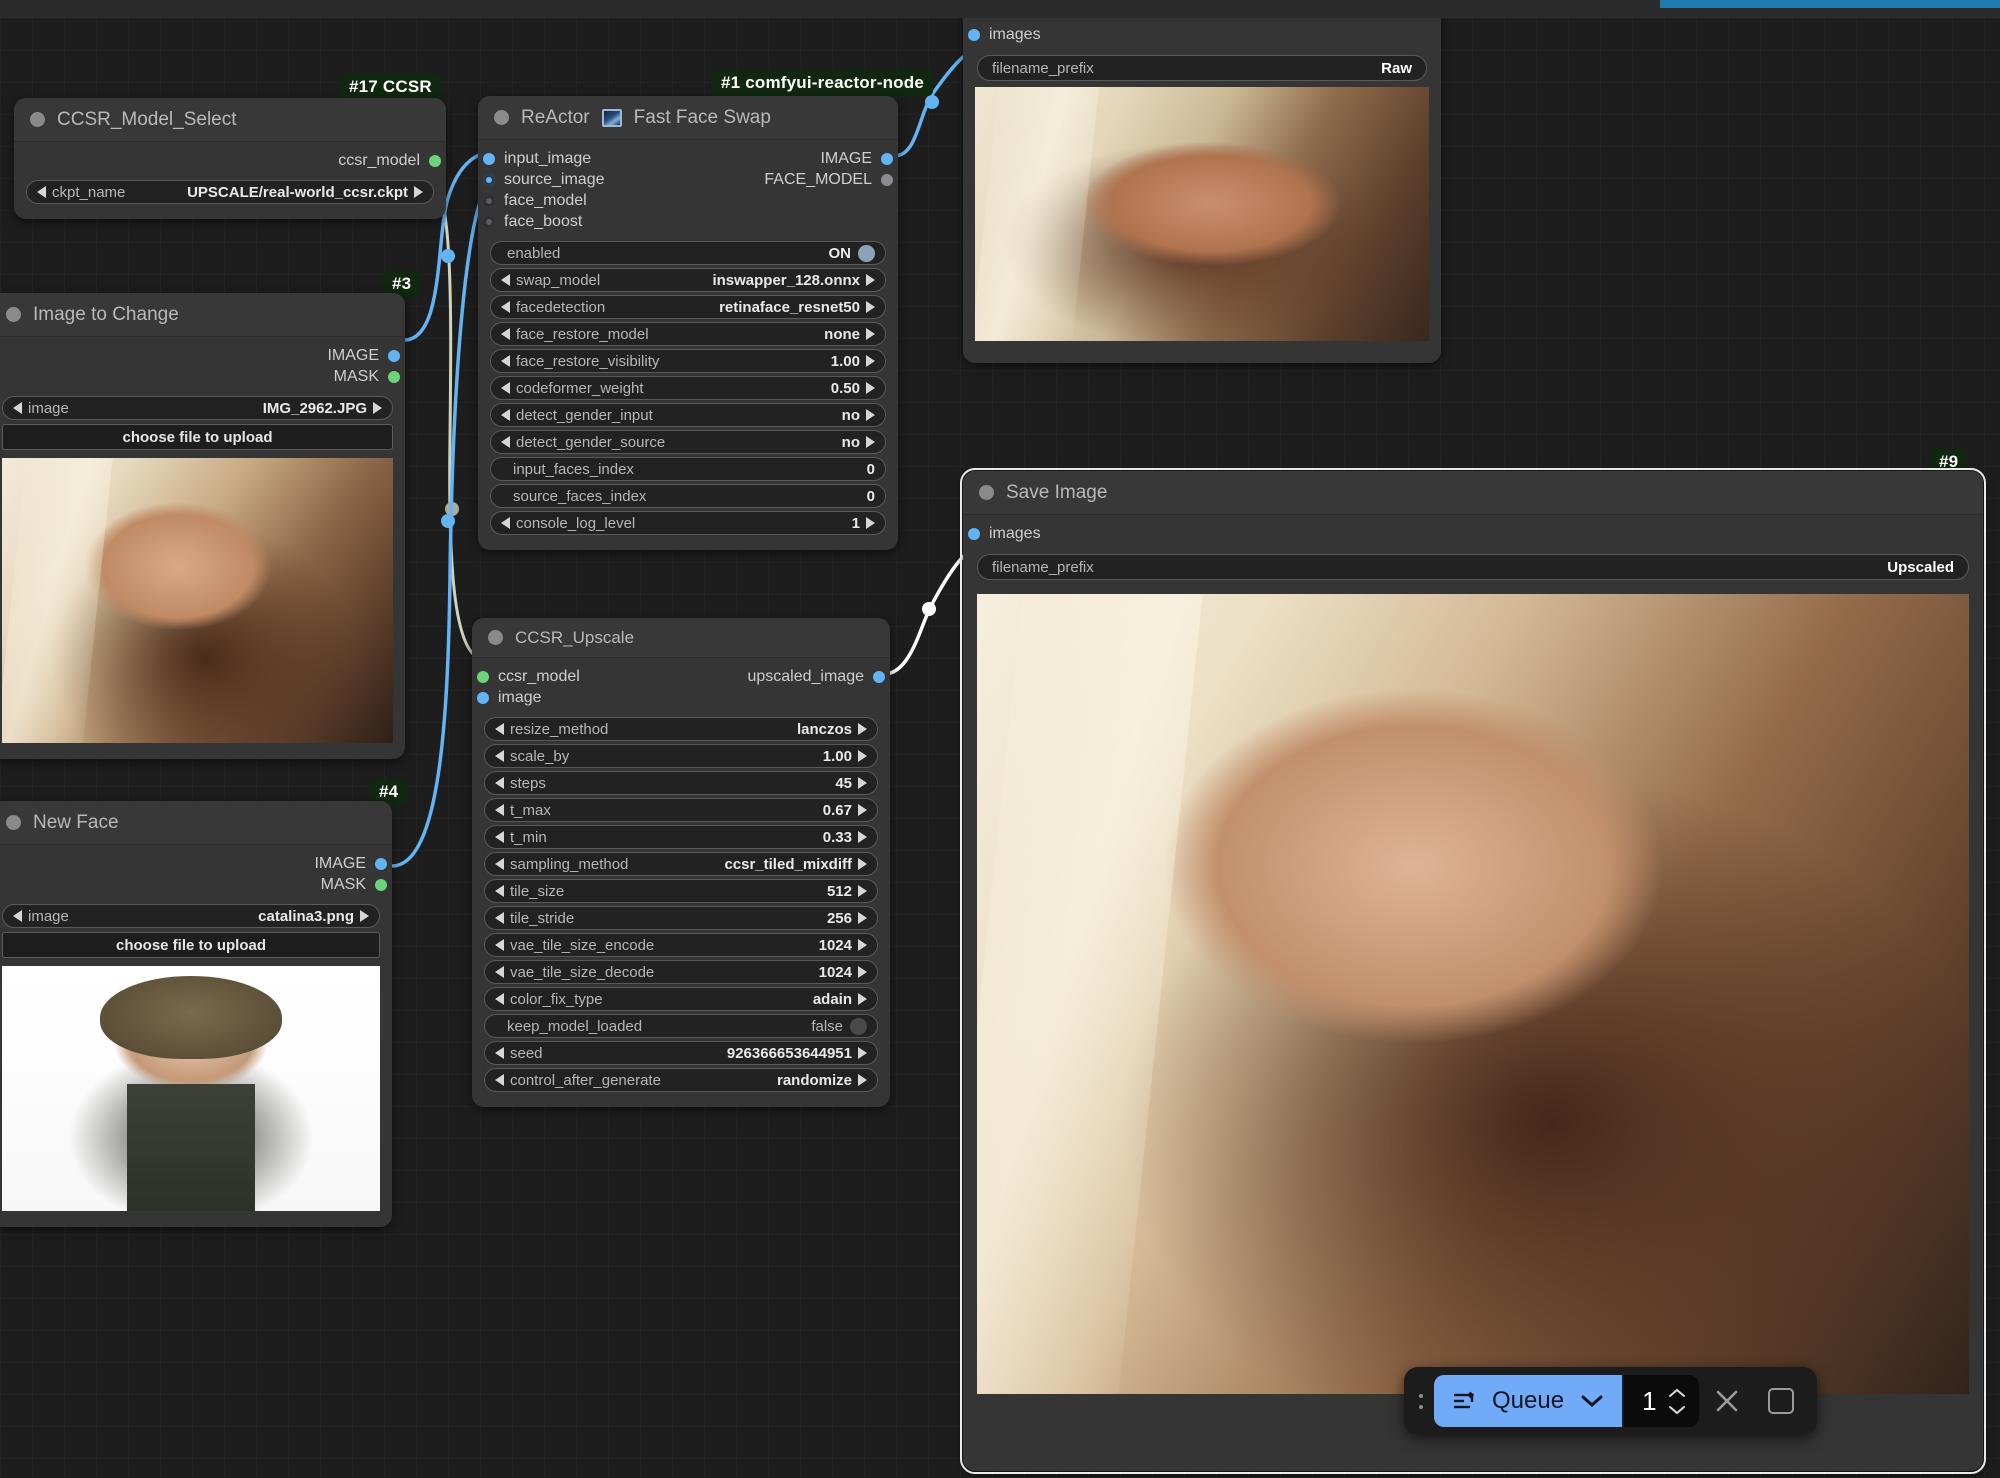 The height and width of the screenshot is (1478, 2000). What do you see at coordinates (688, 334) in the screenshot?
I see `widget-face-restore-model: face_restore_model none` at bounding box center [688, 334].